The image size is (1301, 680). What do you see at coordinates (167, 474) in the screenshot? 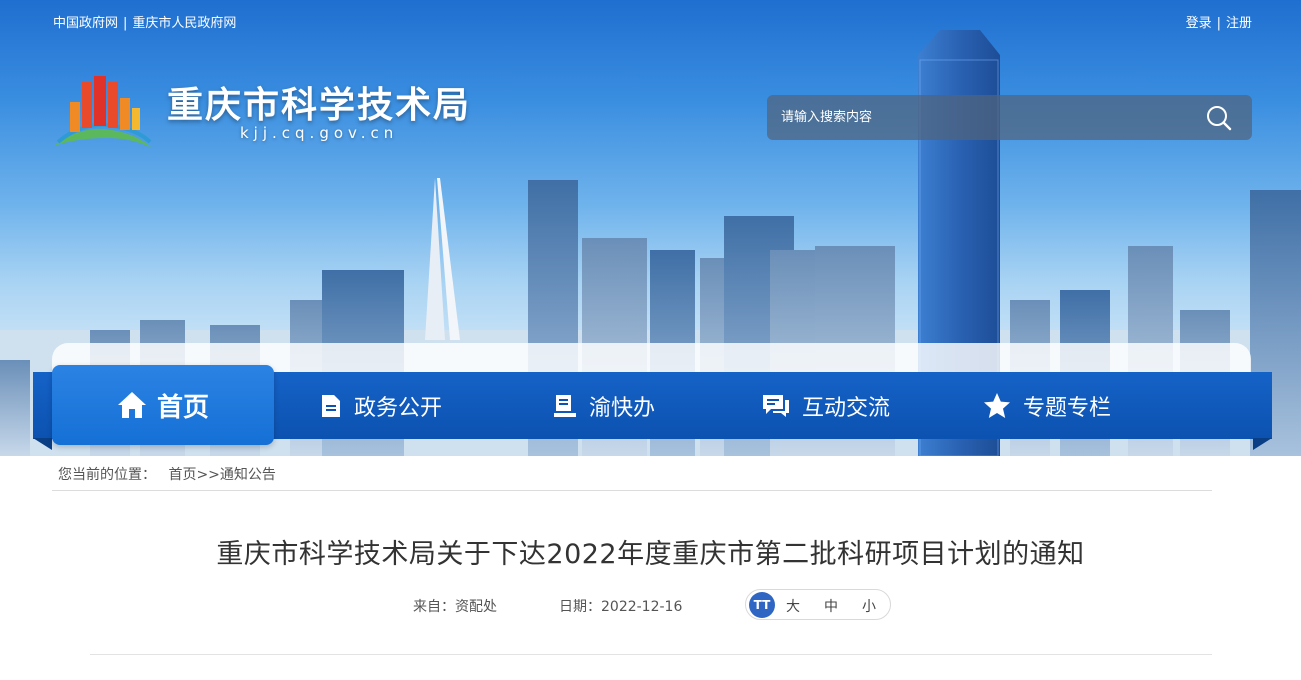
I see `breadcrumb: 您当前的位置： 首页>>通知公告` at bounding box center [167, 474].